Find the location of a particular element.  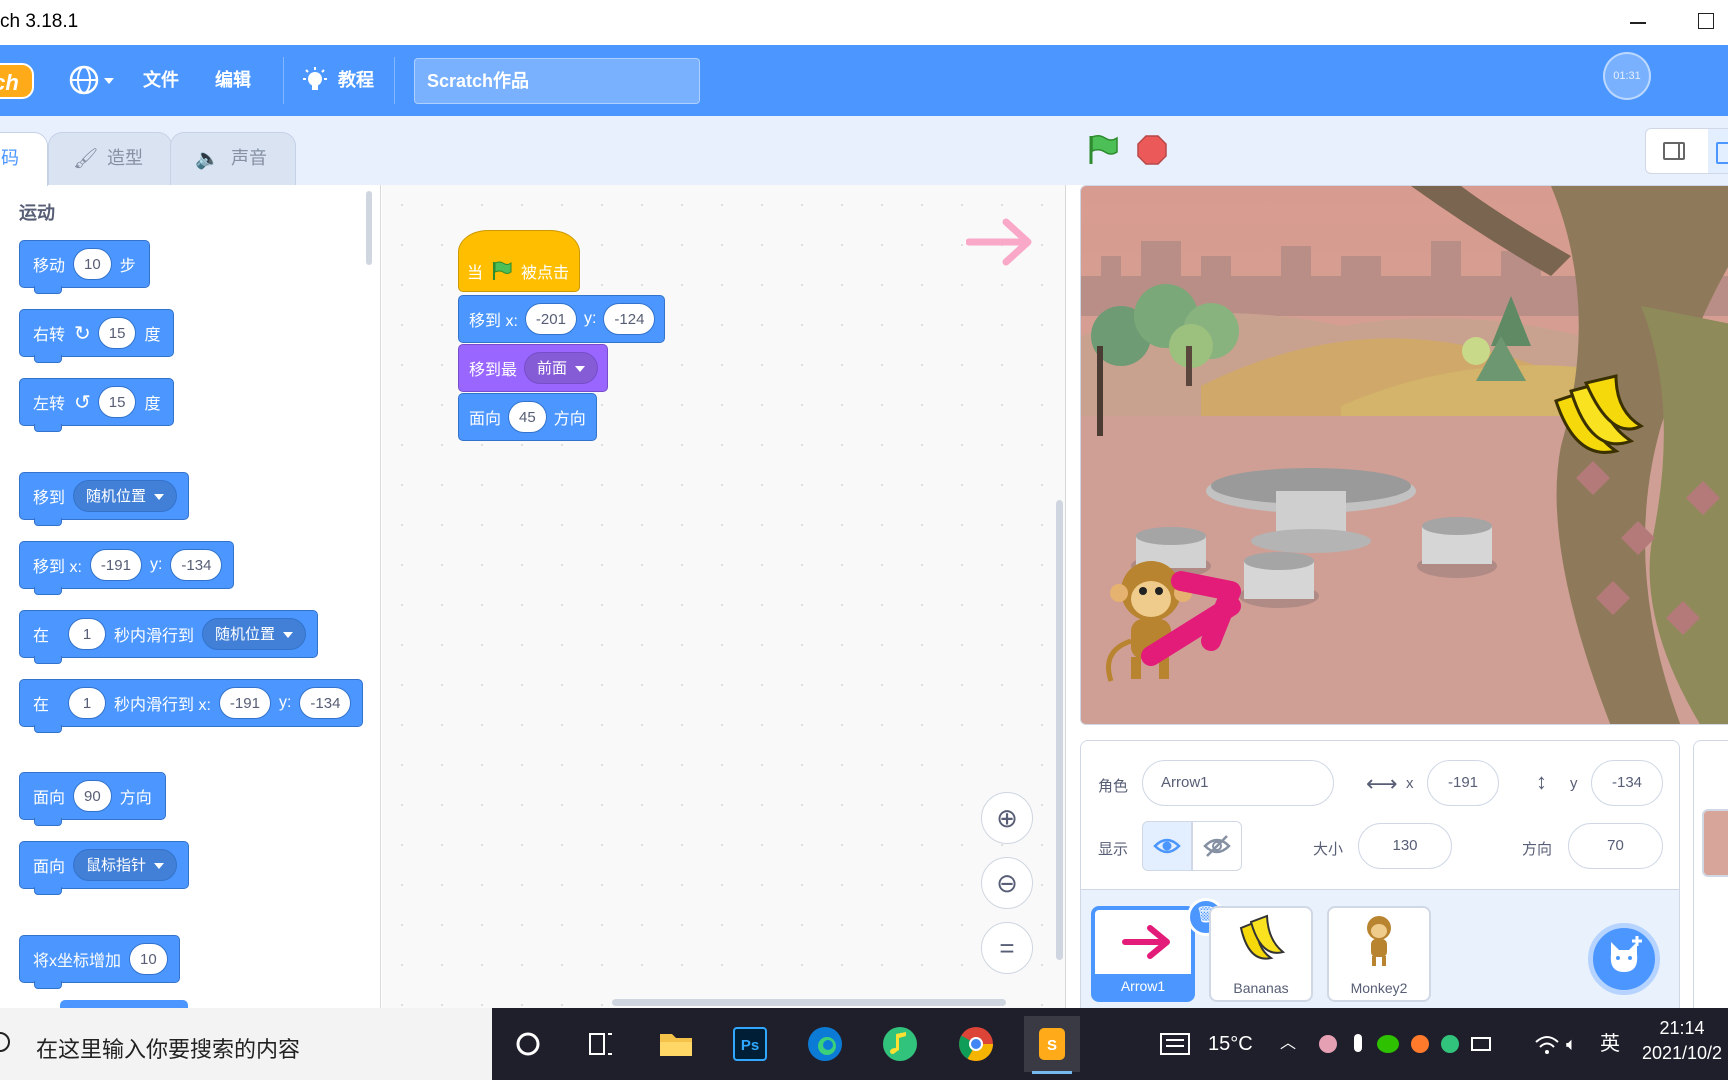

show-sprite-button is located at coordinates (1167, 846).